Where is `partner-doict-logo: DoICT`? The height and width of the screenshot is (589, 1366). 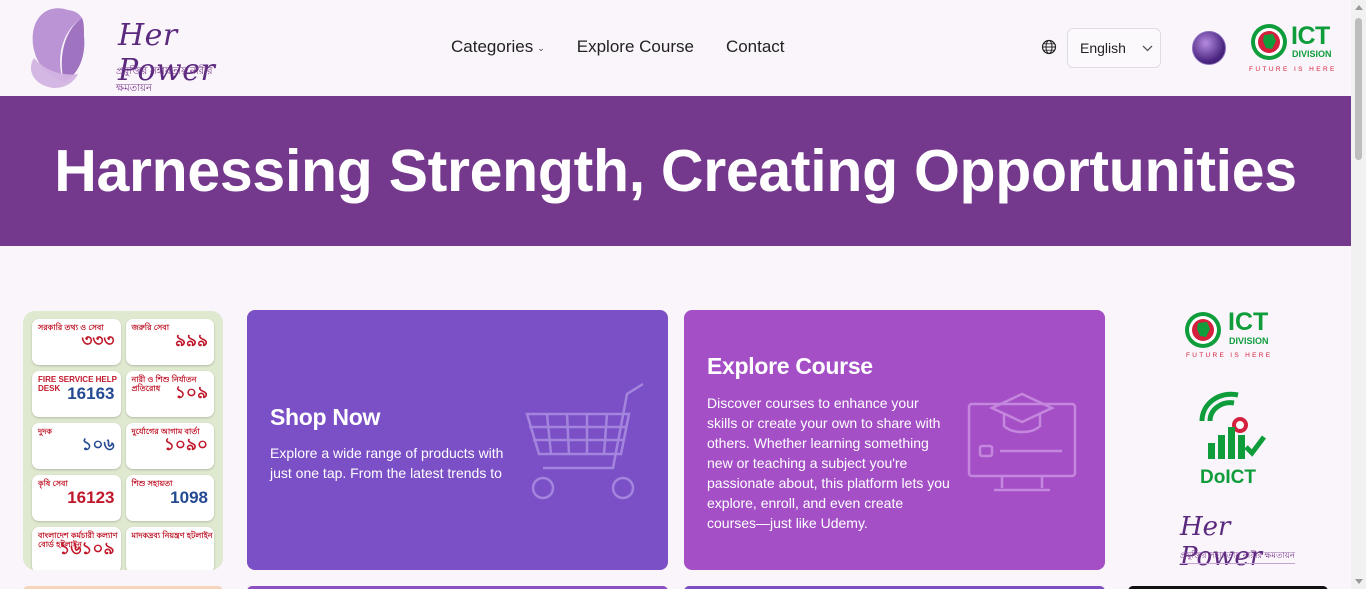
partner-doict-logo: DoICT is located at coordinates (1230, 437).